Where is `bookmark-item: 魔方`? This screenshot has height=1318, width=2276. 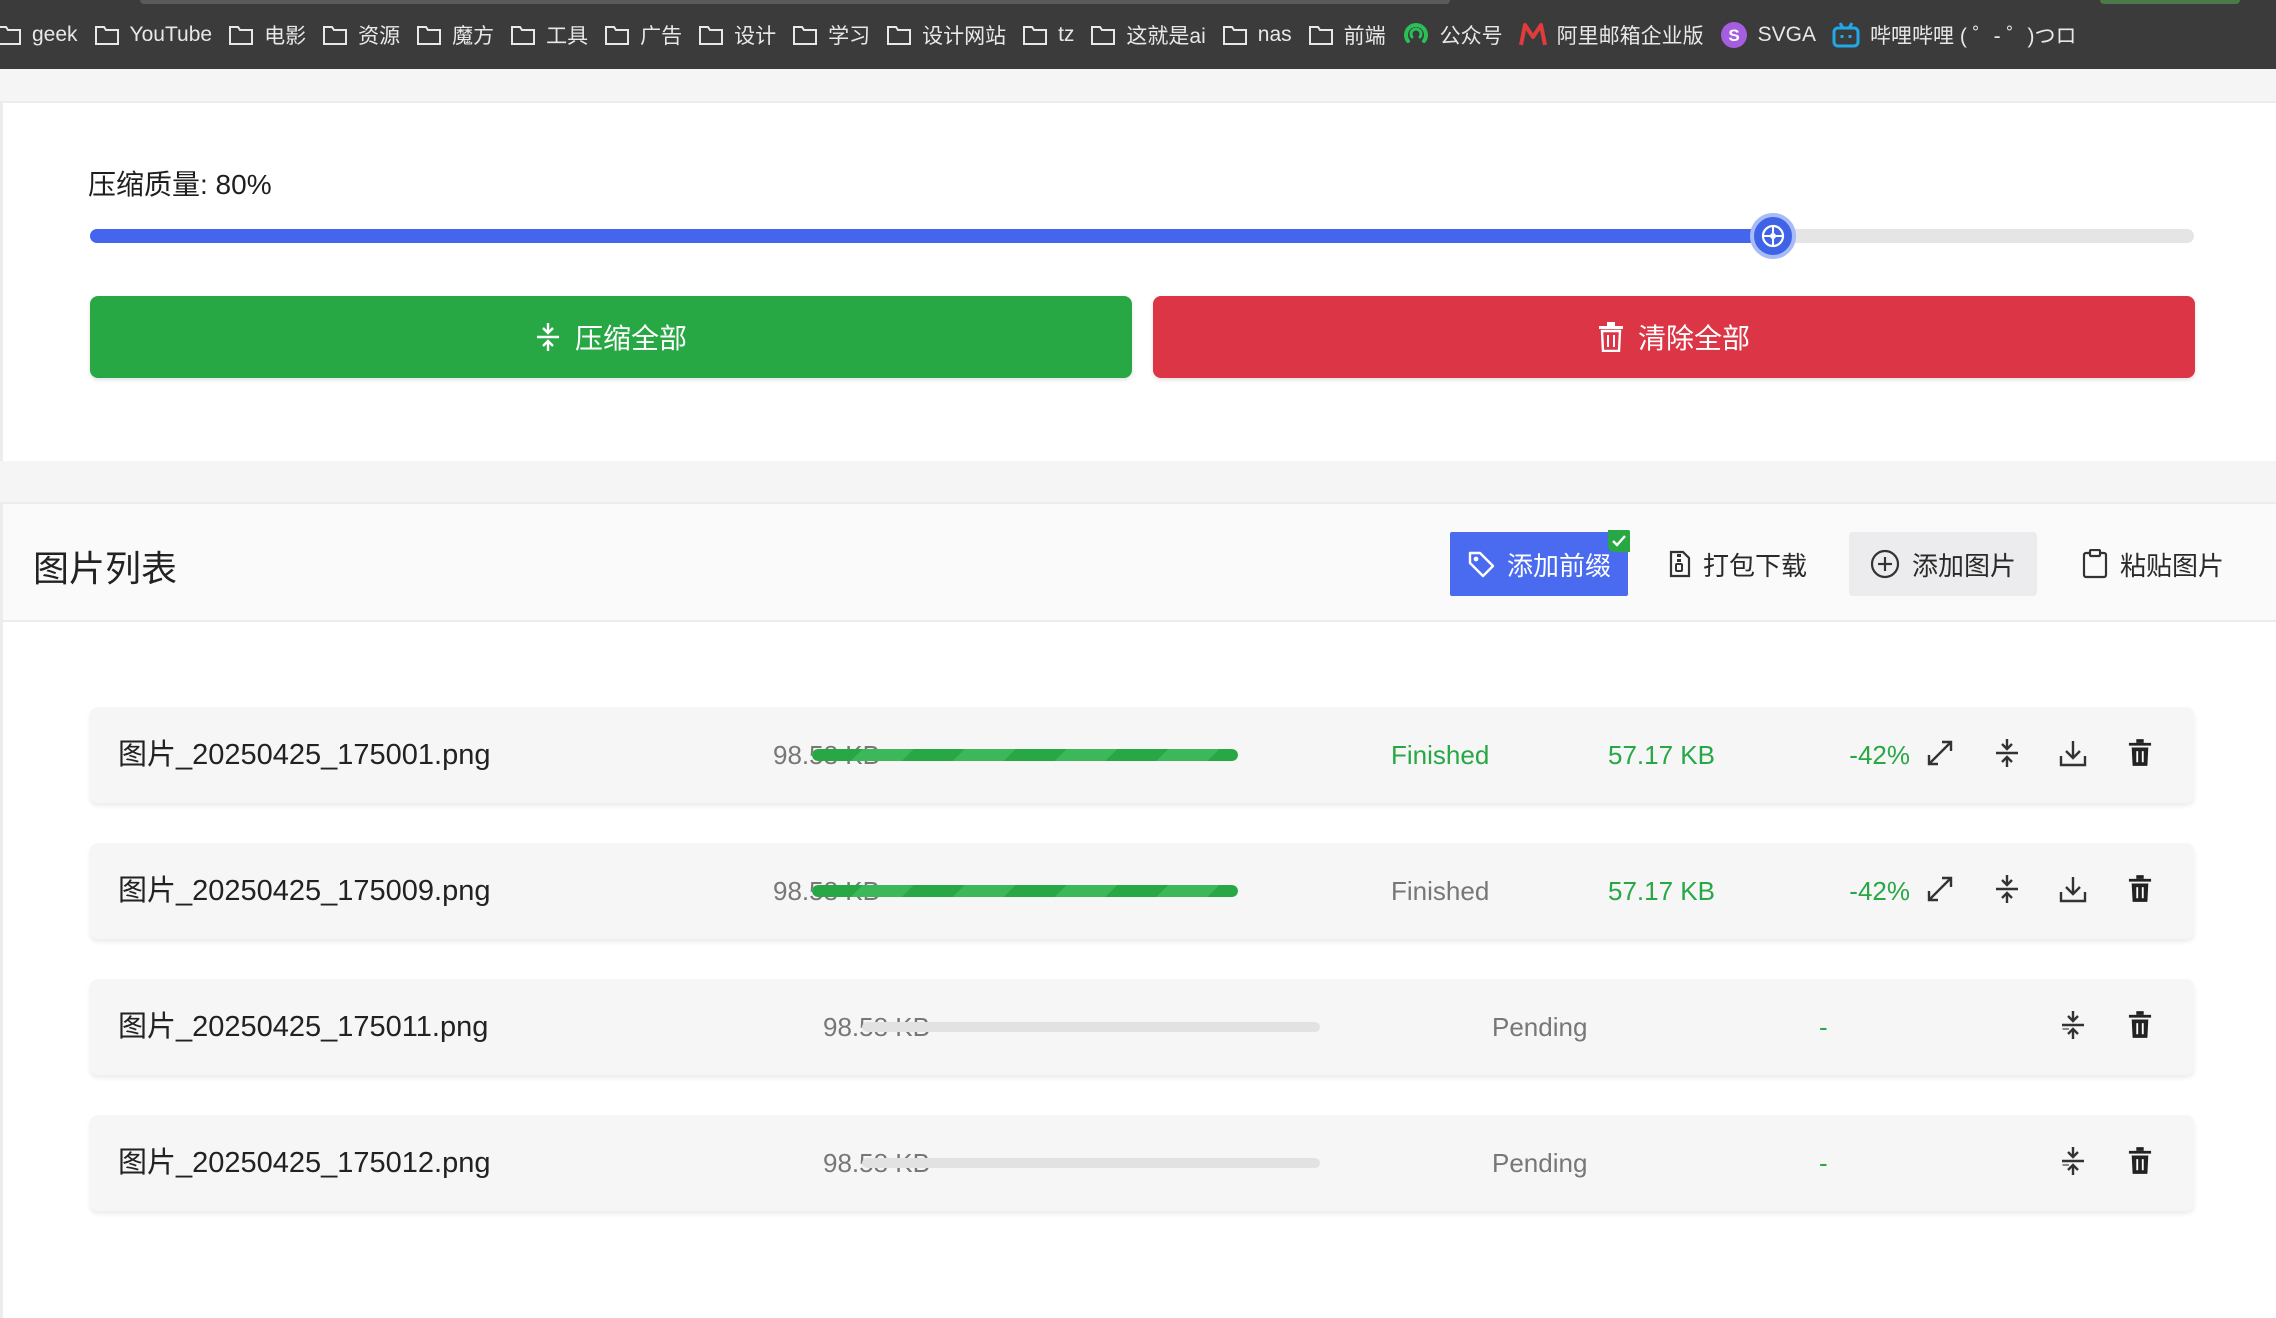 bookmark-item: 魔方 is located at coordinates (455, 34).